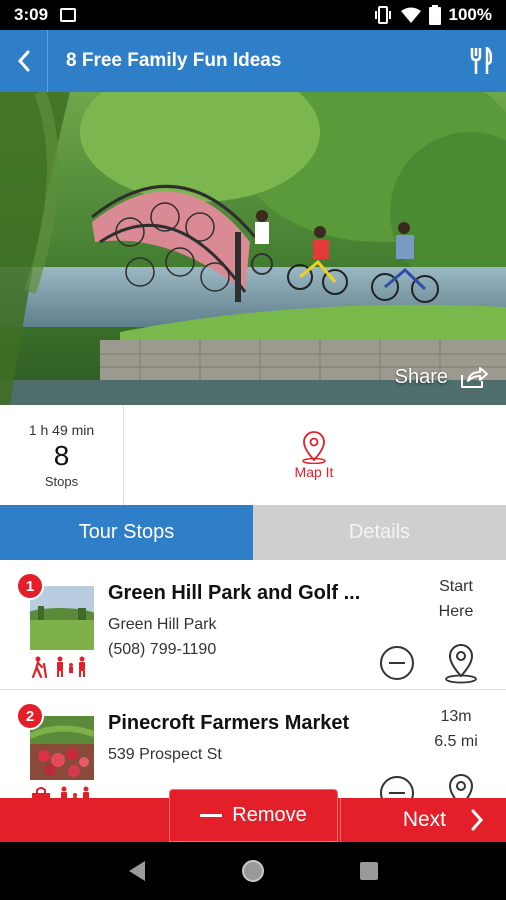 The width and height of the screenshot is (506, 900). What do you see at coordinates (456, 599) in the screenshot?
I see `stop-distance: Start Here` at bounding box center [456, 599].